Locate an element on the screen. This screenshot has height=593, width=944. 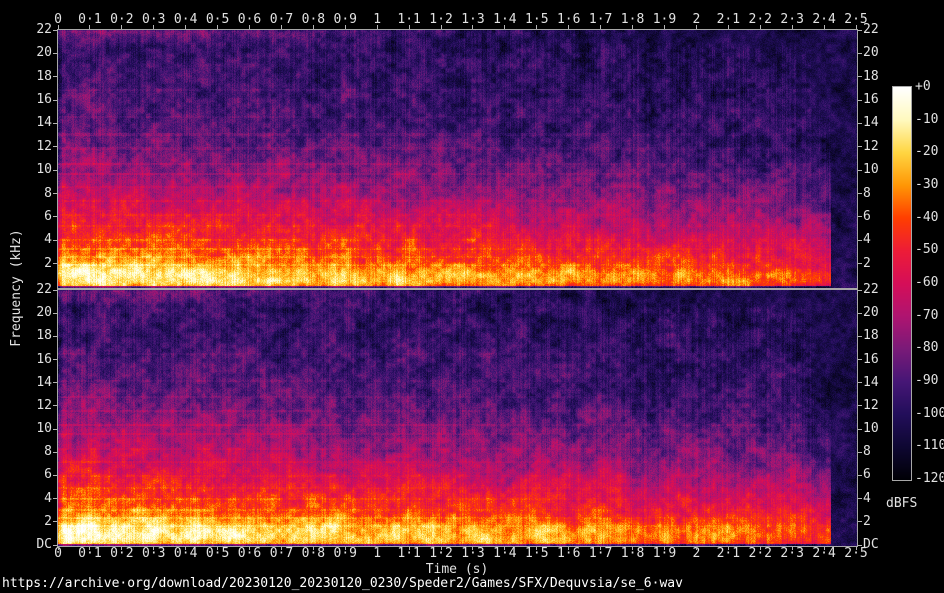
time-axis-title: Time (s) is located at coordinates (457, 569).